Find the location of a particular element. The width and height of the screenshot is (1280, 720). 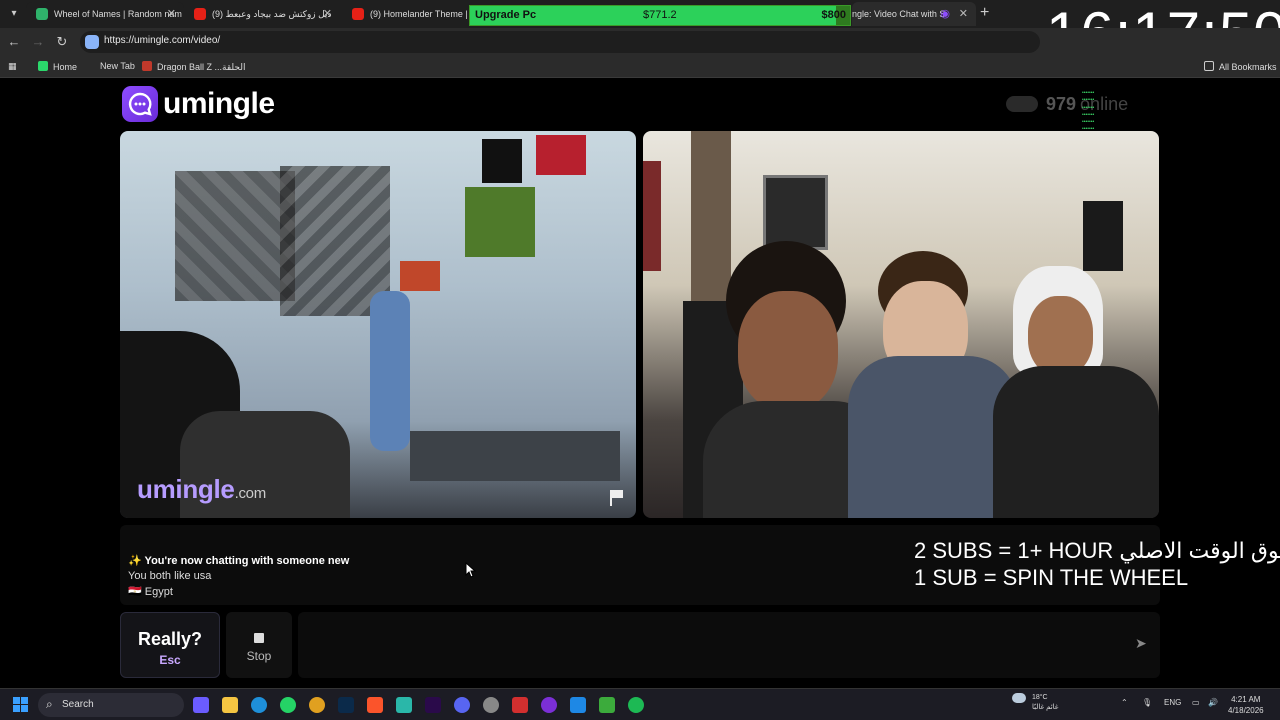

framed-poster is located at coordinates (795, 212).